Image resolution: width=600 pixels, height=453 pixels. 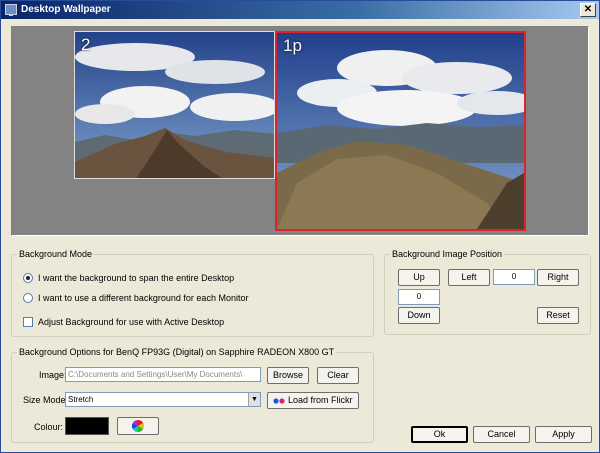 I want to click on image-label: Image:, so click(x=53, y=375).